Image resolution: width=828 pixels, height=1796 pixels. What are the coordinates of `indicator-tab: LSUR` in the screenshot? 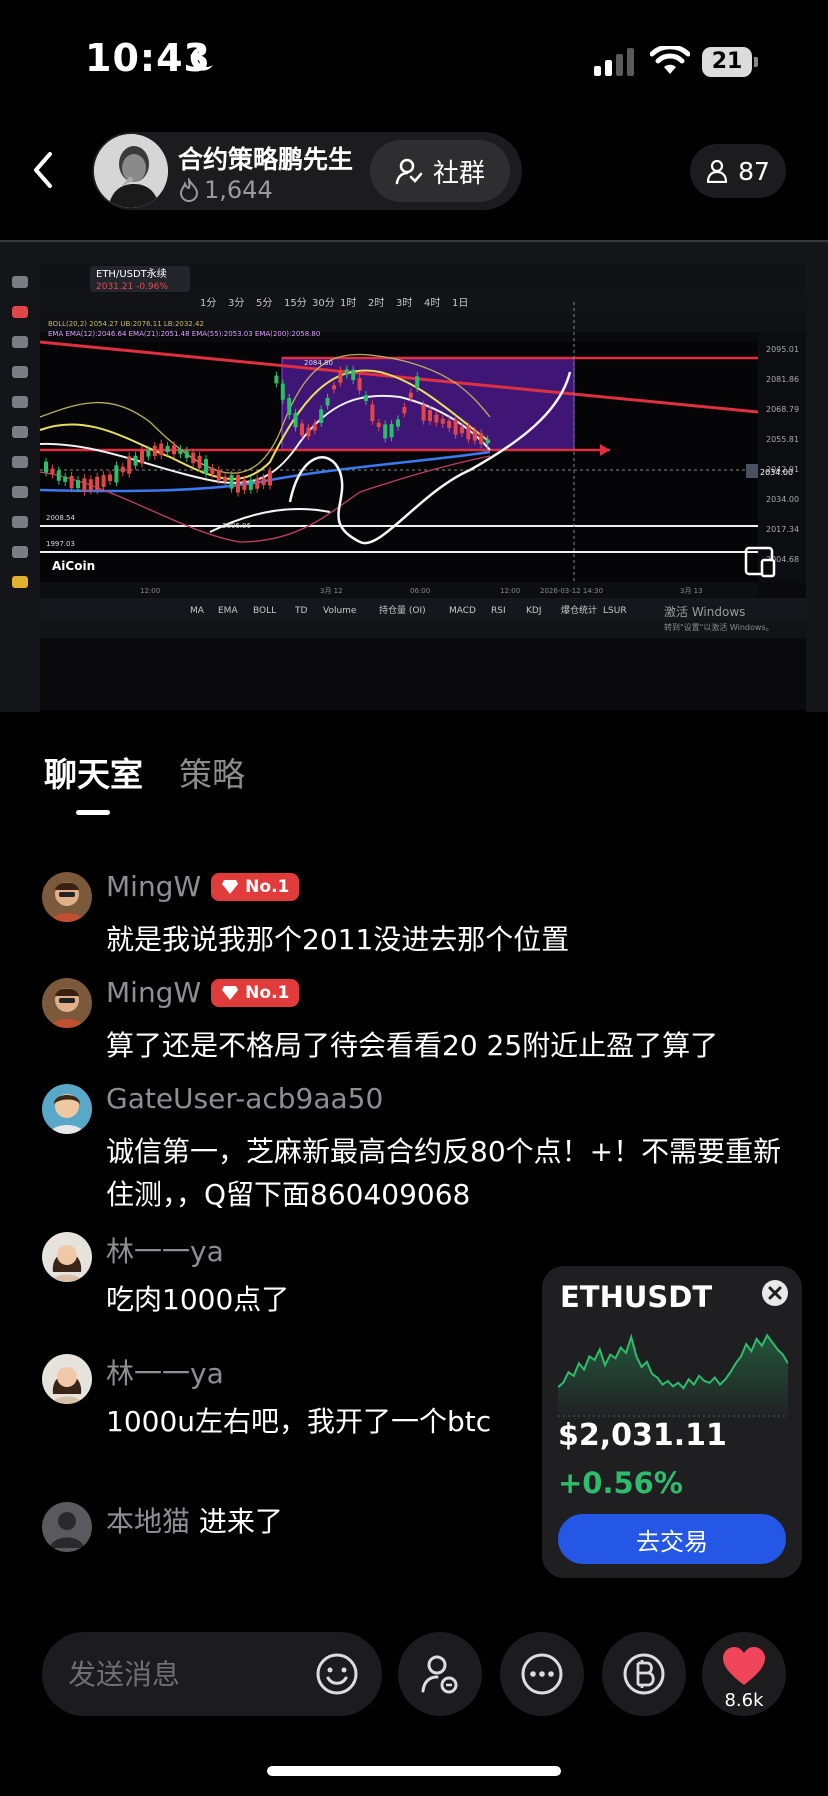 It's located at (615, 611).